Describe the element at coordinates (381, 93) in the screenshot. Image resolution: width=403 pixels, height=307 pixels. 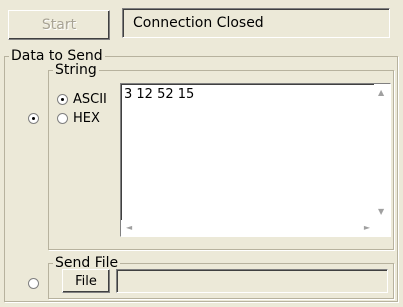
I see `scroll-up-arrow-icon: ▲` at that location.